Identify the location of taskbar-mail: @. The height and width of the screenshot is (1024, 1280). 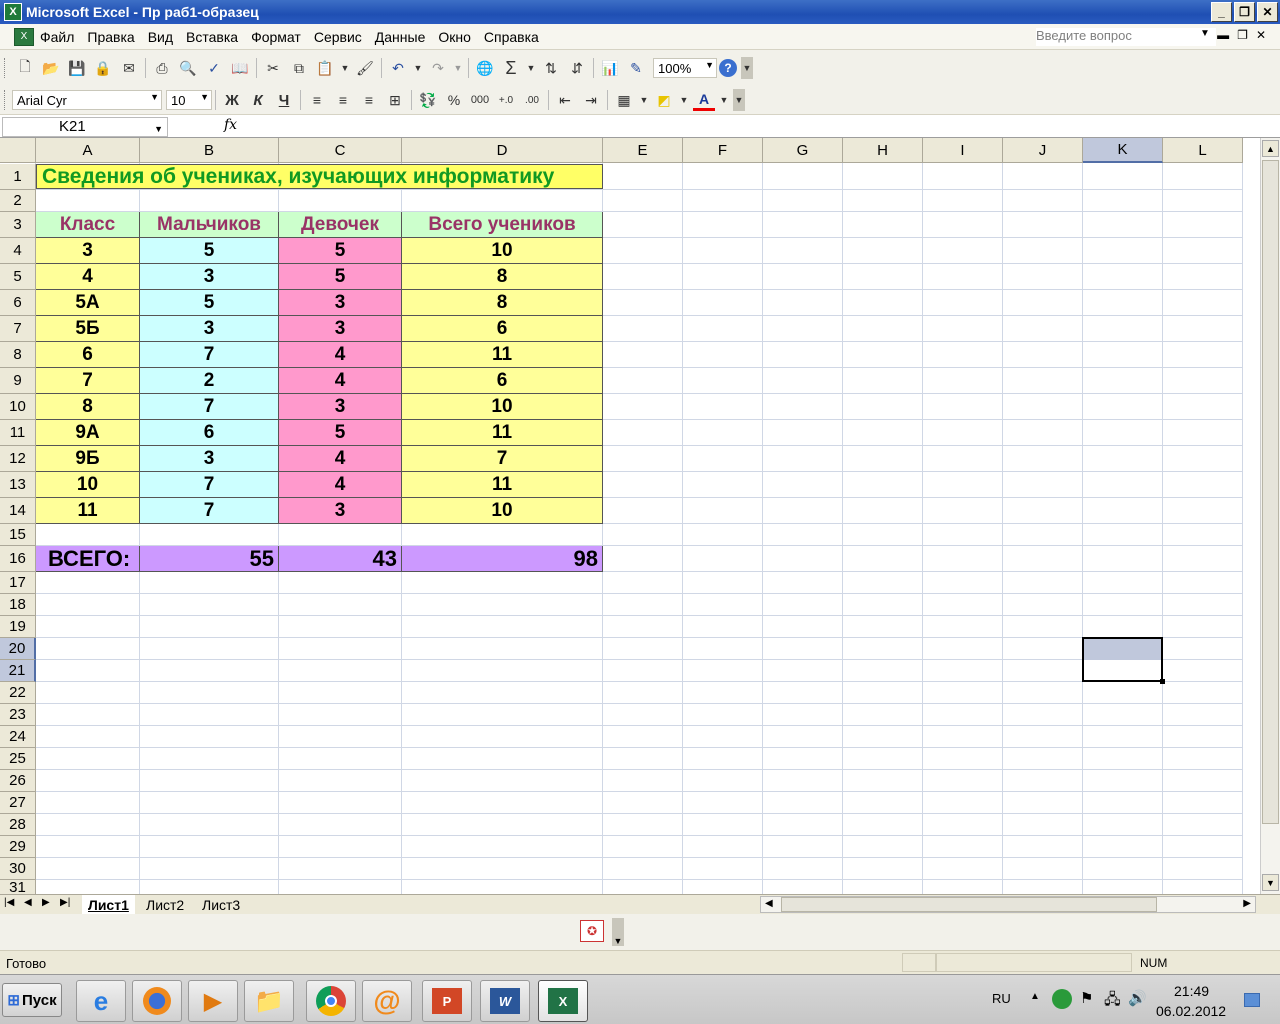
(387, 1001).